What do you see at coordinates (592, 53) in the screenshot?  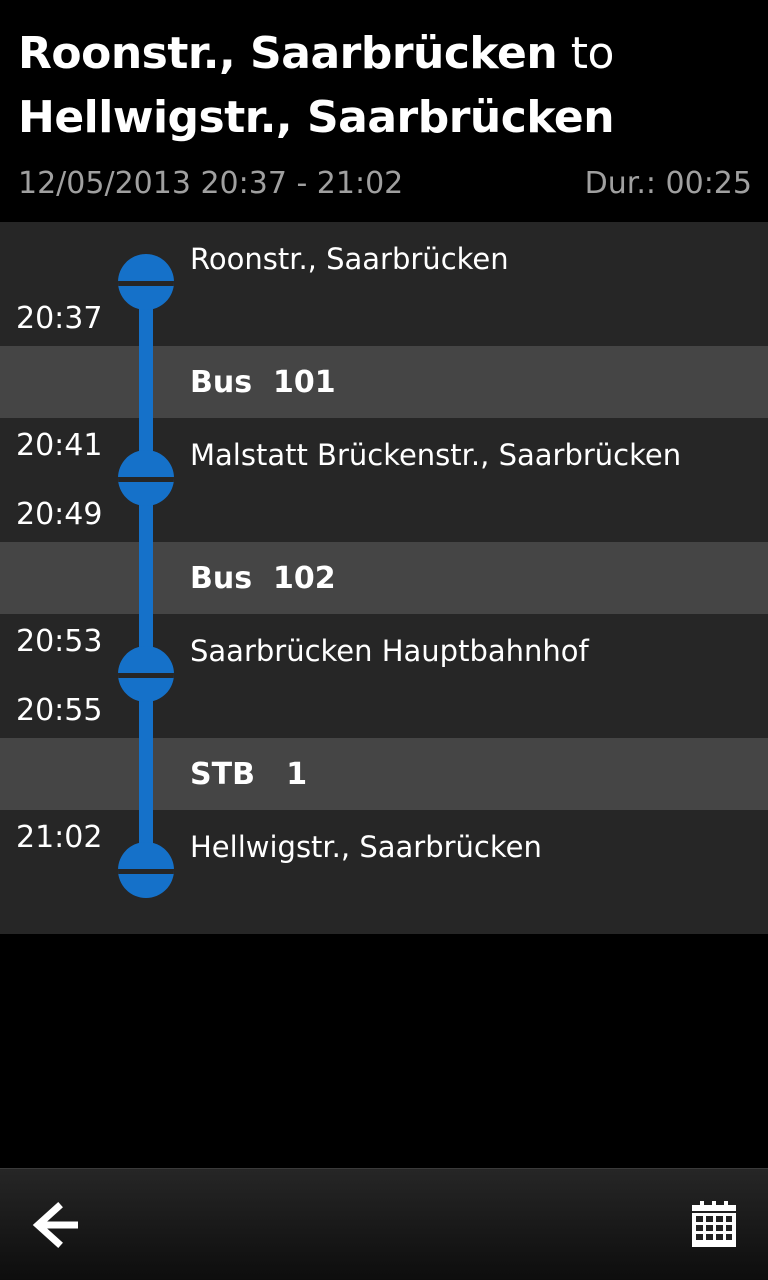 I see `title-connector: to` at bounding box center [592, 53].